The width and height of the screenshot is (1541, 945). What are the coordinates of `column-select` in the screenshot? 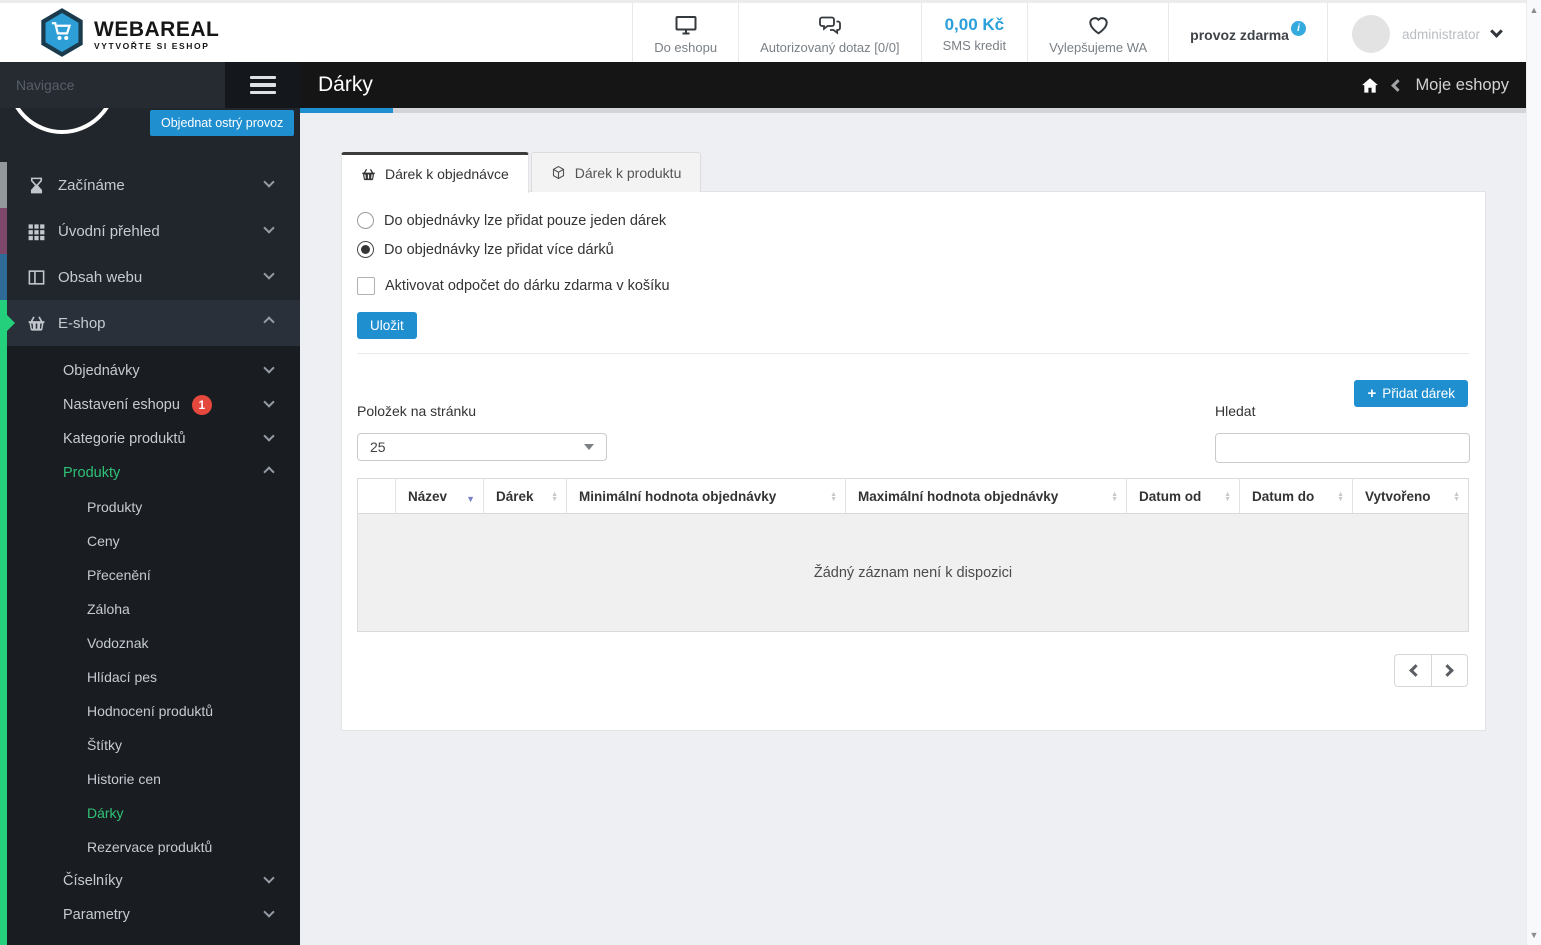 It's located at (376, 496).